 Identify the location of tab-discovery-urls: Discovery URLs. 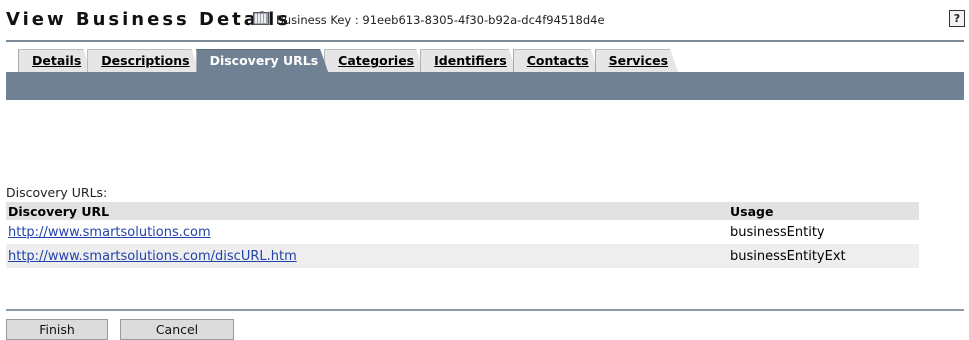
(262, 60).